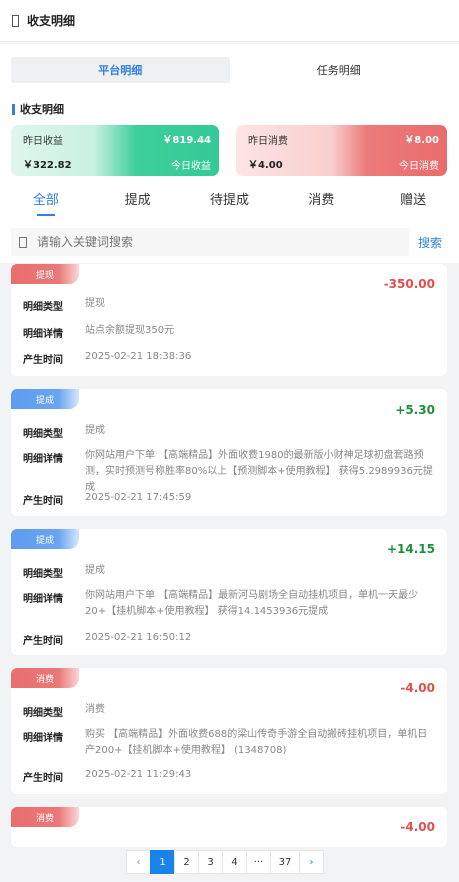  I want to click on page-button-2: 2, so click(186, 862).